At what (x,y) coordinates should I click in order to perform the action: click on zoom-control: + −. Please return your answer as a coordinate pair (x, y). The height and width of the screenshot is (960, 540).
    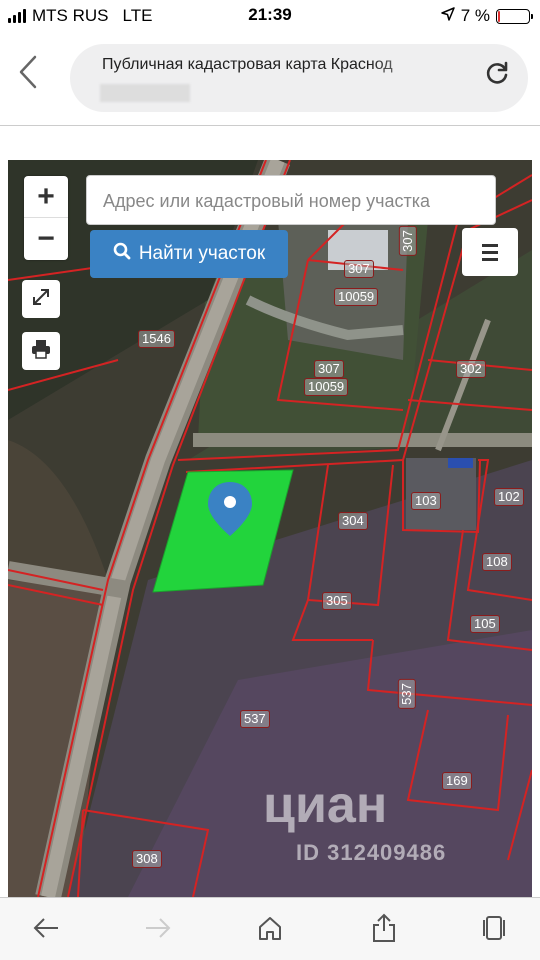
    Looking at the image, I should click on (46, 218).